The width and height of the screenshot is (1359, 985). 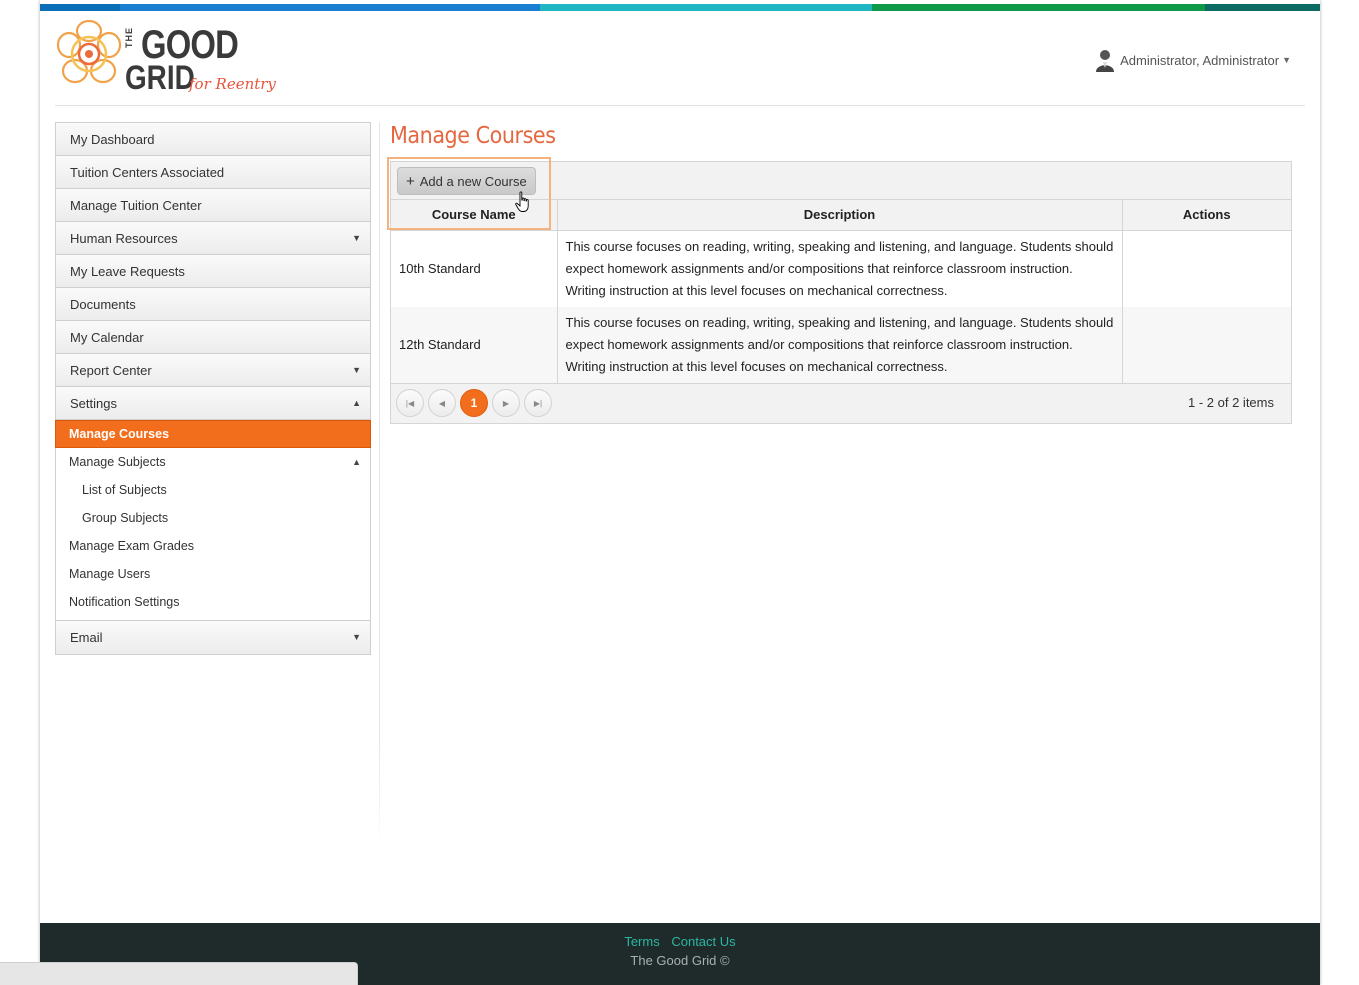 What do you see at coordinates (410, 403) in the screenshot?
I see `first-page-icon: |◀` at bounding box center [410, 403].